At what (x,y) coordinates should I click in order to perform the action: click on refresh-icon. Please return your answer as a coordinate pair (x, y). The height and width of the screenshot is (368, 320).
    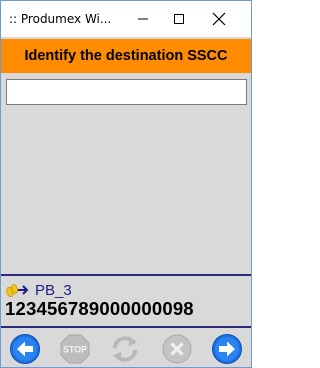
    Looking at the image, I should click on (125, 349).